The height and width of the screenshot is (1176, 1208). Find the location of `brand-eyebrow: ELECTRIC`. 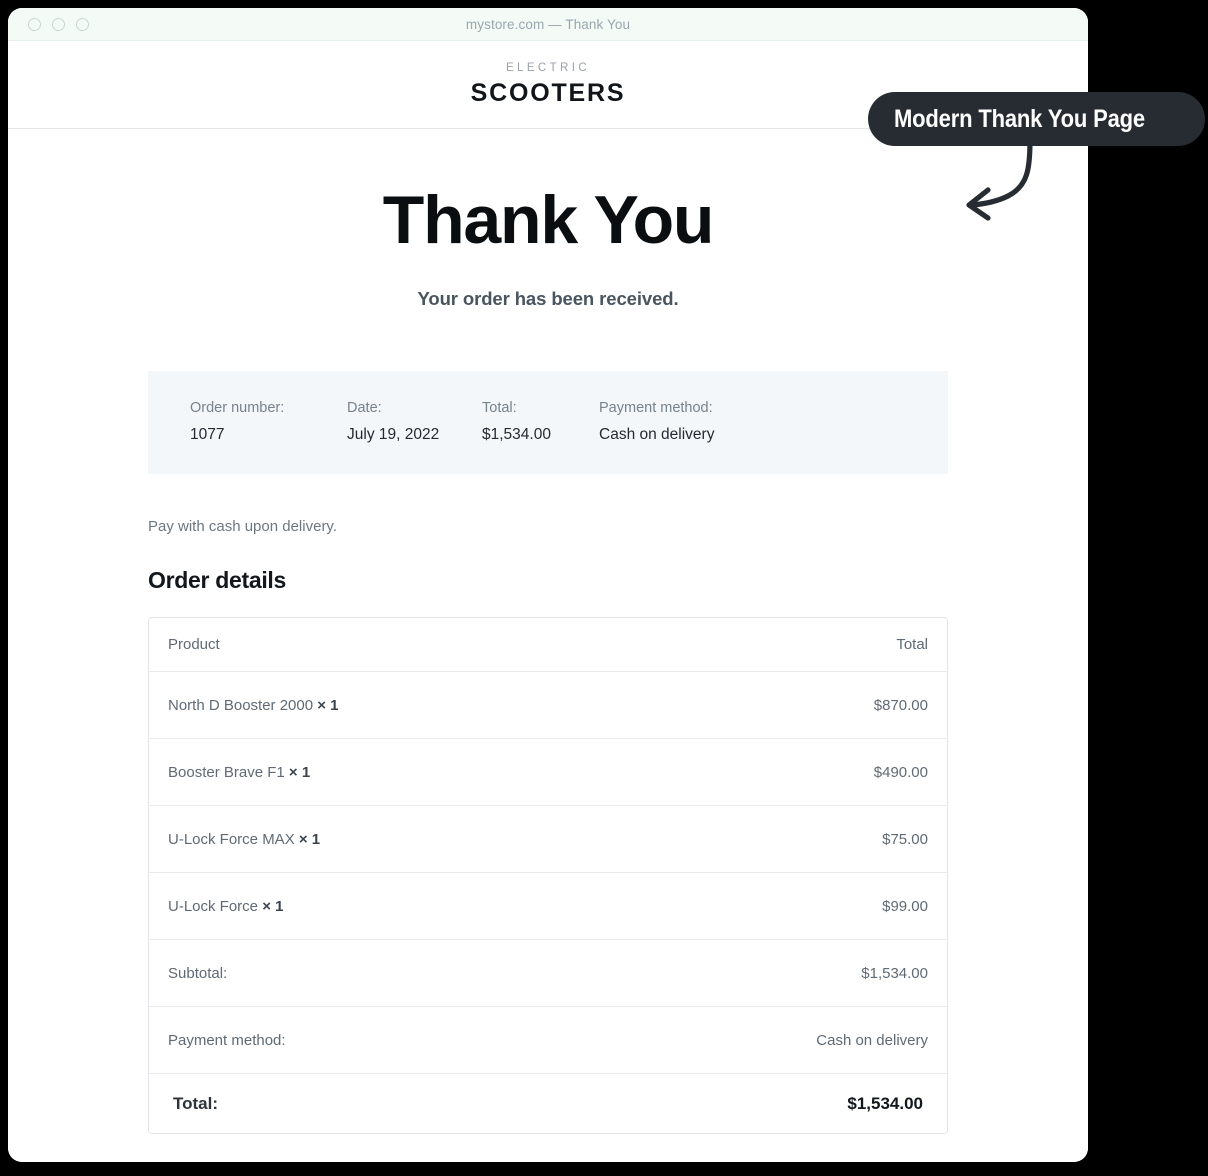

brand-eyebrow: ELECTRIC is located at coordinates (548, 67).